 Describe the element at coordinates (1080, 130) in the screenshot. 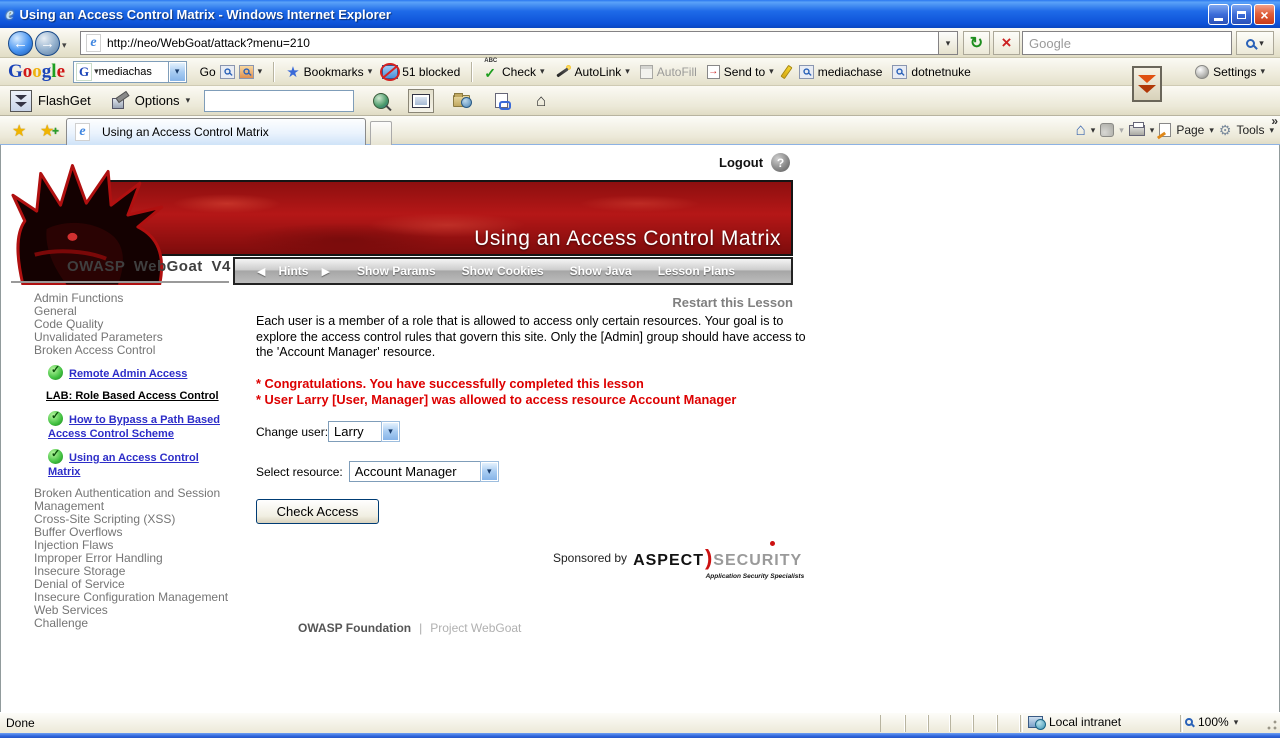

I see `home-button: ⌂` at that location.